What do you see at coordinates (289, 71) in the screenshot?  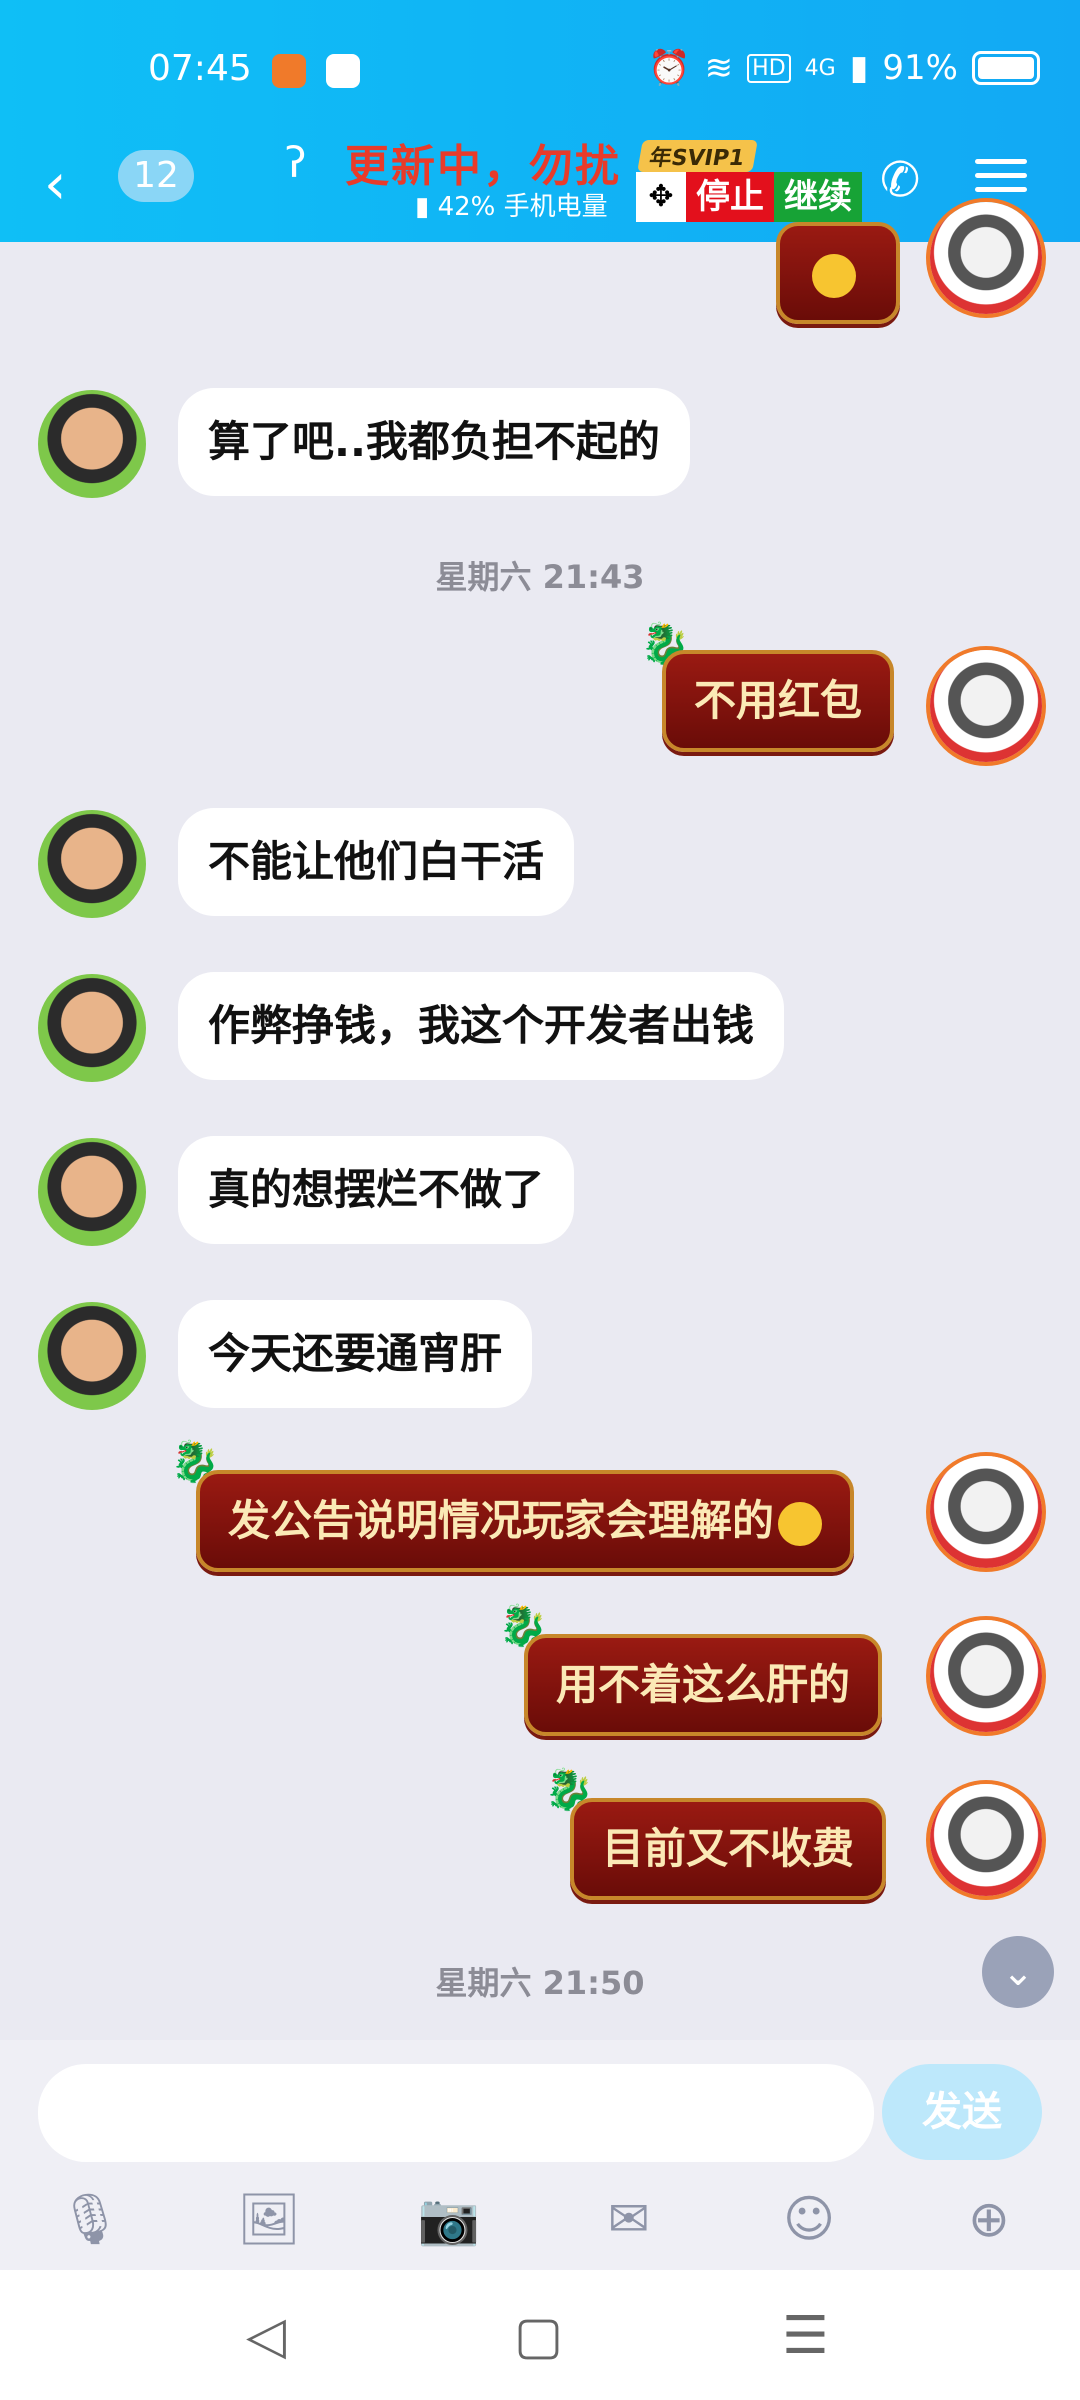 I see `uc-browser-icon` at bounding box center [289, 71].